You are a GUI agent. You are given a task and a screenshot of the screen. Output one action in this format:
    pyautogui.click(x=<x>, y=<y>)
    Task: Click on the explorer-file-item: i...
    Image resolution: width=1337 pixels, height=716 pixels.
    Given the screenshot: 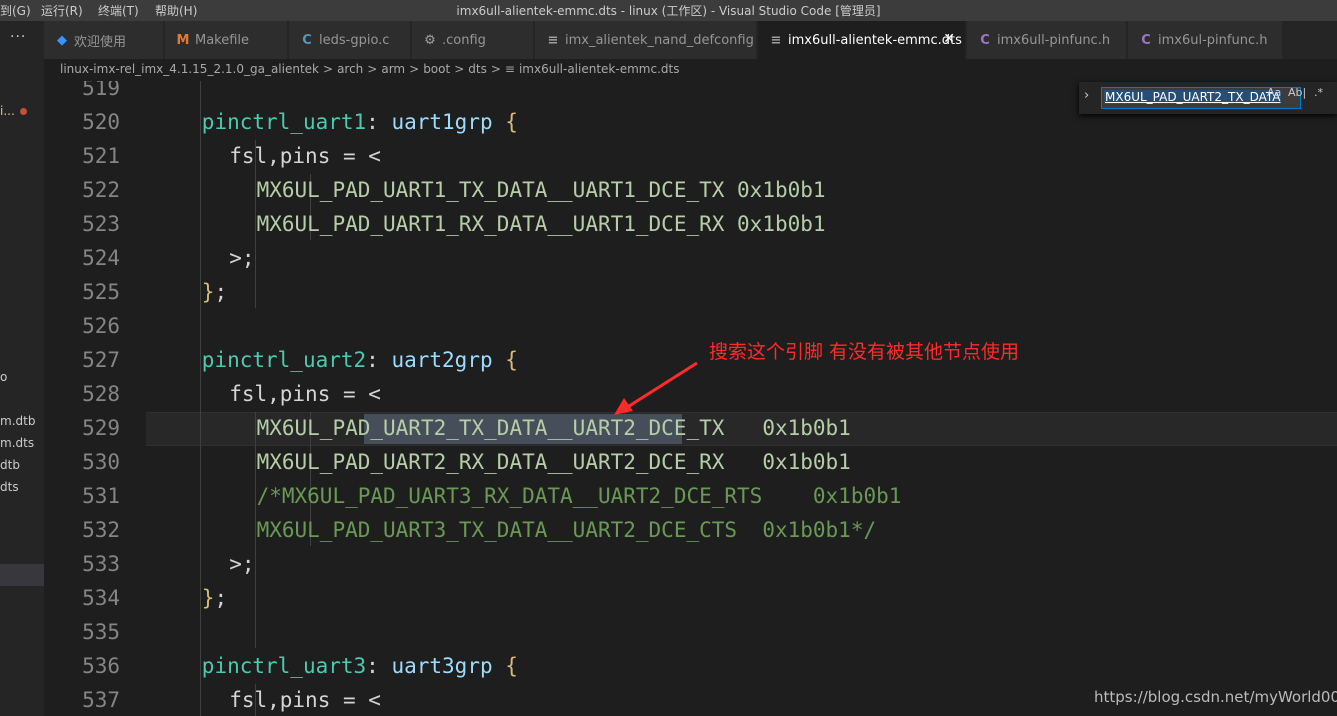 What is the action you would take?
    pyautogui.click(x=7, y=111)
    